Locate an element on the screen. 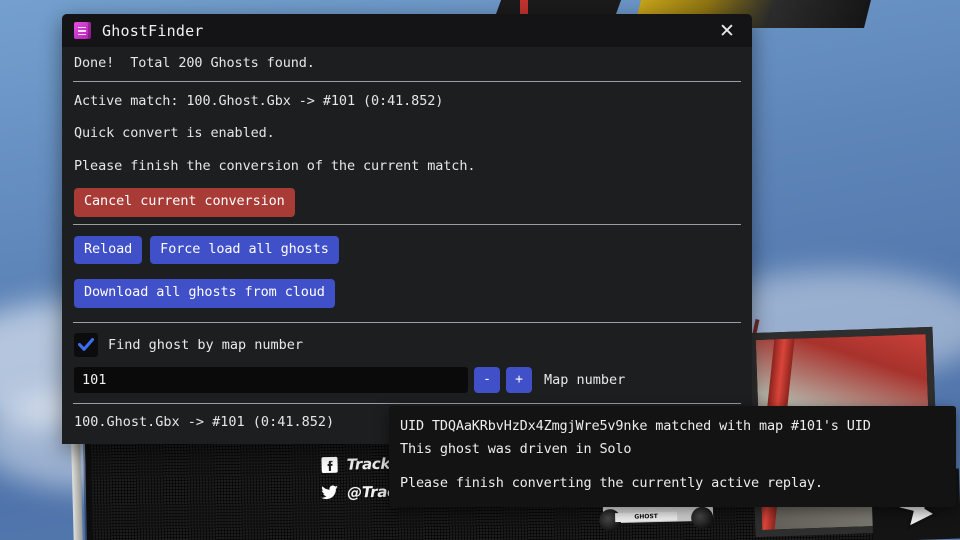 This screenshot has width=960, height=540. cancel-row: Cancel current conversion is located at coordinates (407, 199).